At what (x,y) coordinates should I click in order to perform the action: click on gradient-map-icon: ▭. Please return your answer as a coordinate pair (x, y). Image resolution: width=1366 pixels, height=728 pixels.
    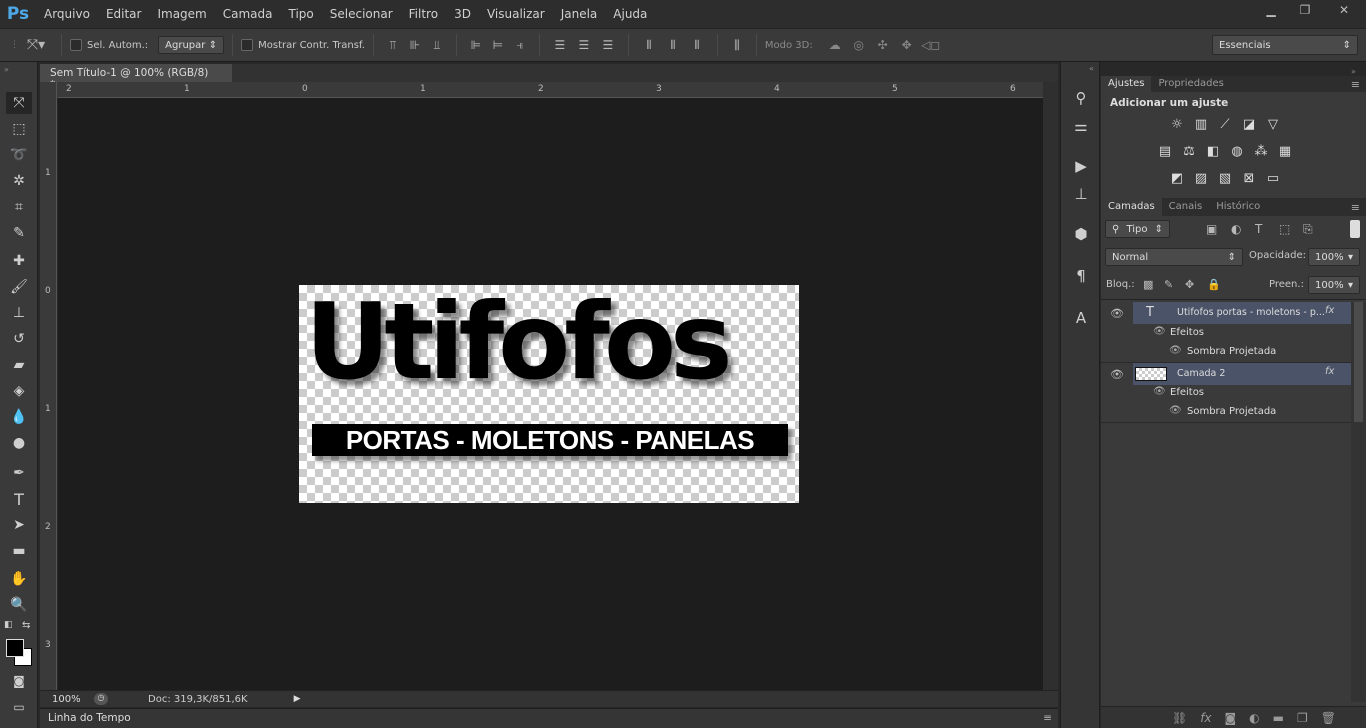
    Looking at the image, I should click on (1273, 178).